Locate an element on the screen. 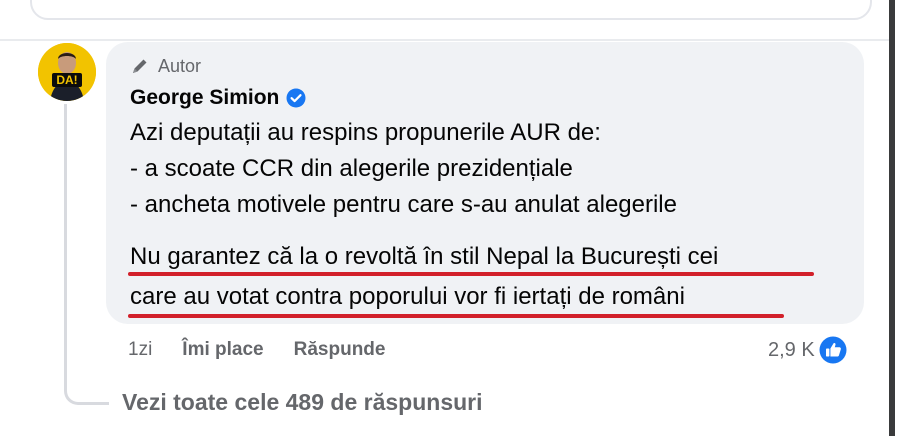  view-all-replies-link: Vezi toate cele 489 de răspunsuri is located at coordinates (302, 402).